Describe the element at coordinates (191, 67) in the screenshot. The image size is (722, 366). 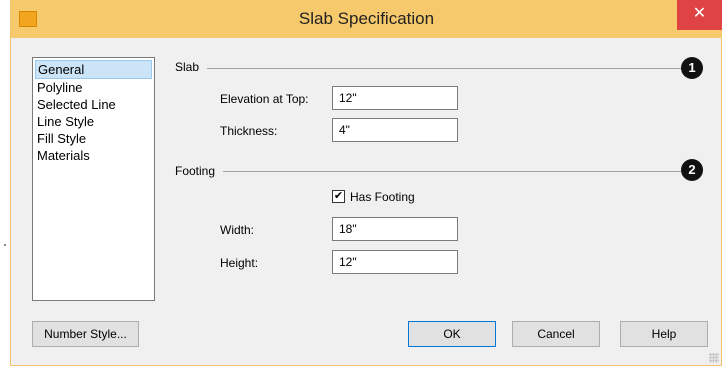
I see `slab-group-title: Slab` at that location.